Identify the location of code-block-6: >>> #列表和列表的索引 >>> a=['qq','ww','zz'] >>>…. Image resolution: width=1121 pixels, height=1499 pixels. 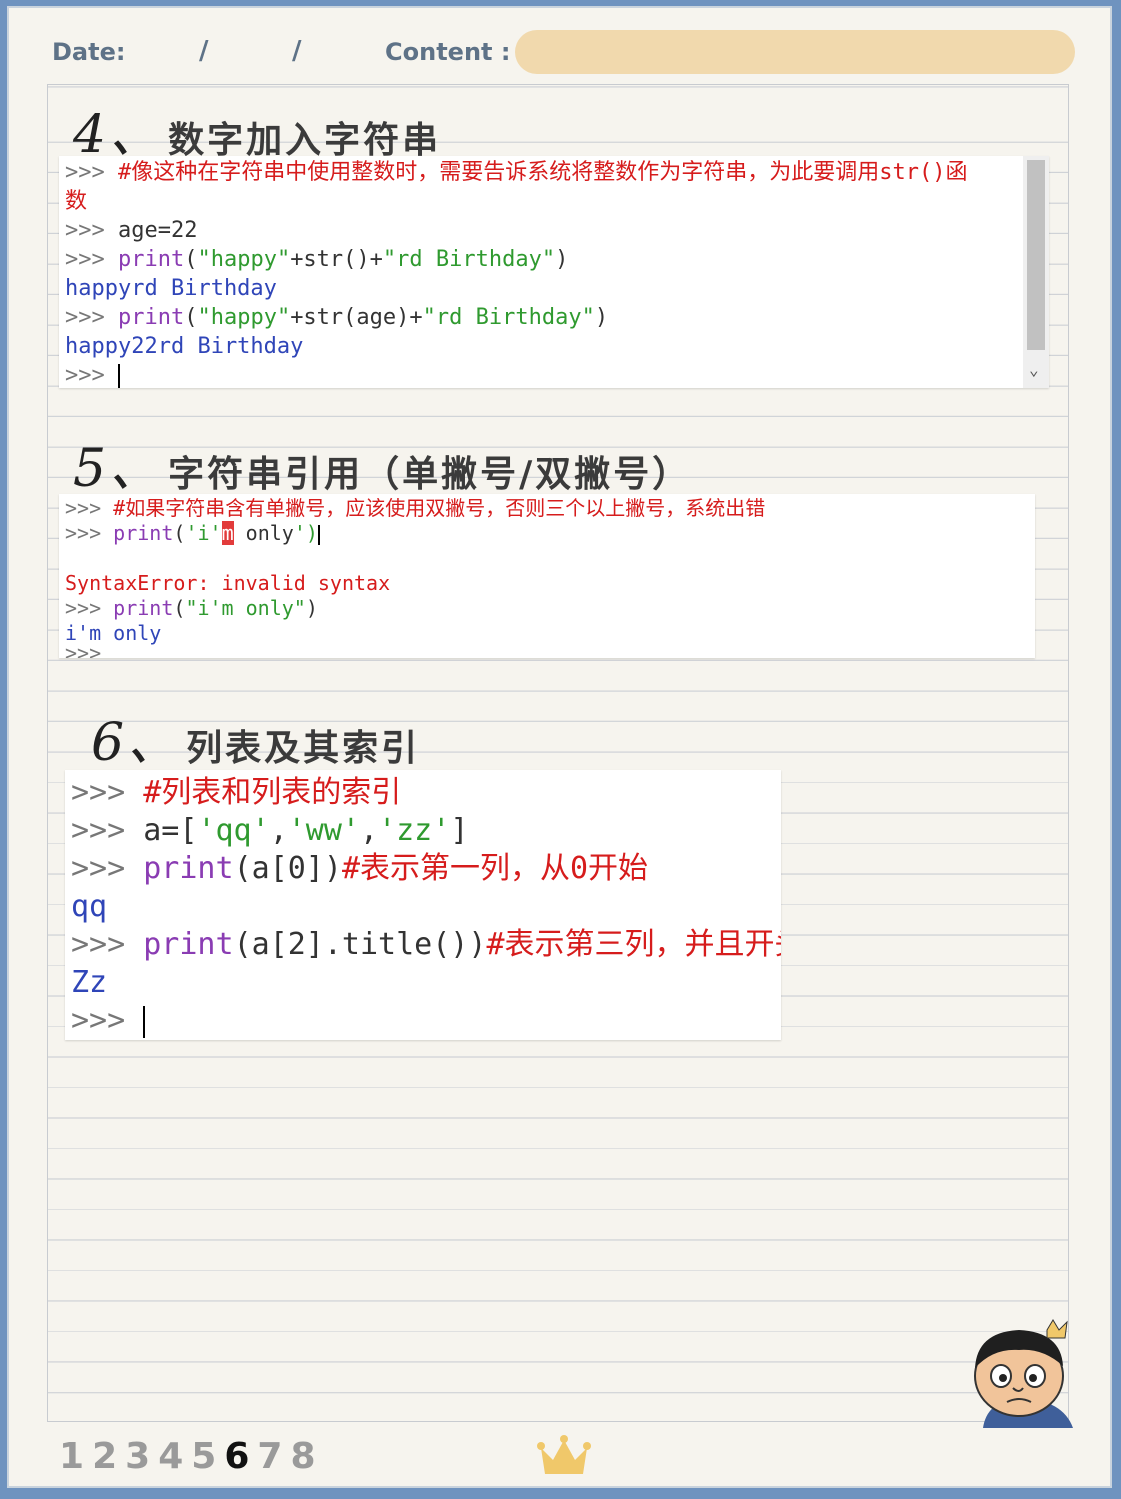
(423, 905).